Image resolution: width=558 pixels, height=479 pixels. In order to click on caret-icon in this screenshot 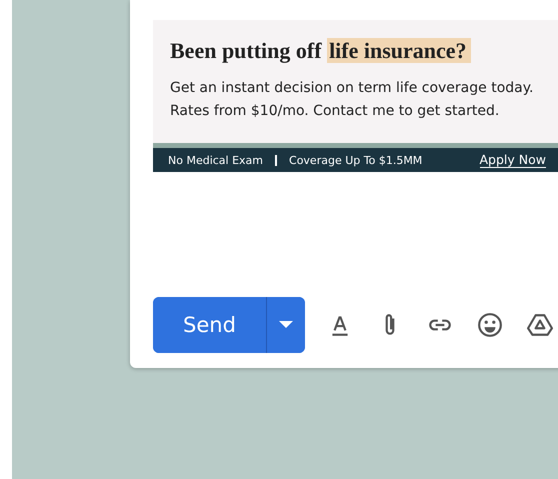, I will do `click(286, 325)`.